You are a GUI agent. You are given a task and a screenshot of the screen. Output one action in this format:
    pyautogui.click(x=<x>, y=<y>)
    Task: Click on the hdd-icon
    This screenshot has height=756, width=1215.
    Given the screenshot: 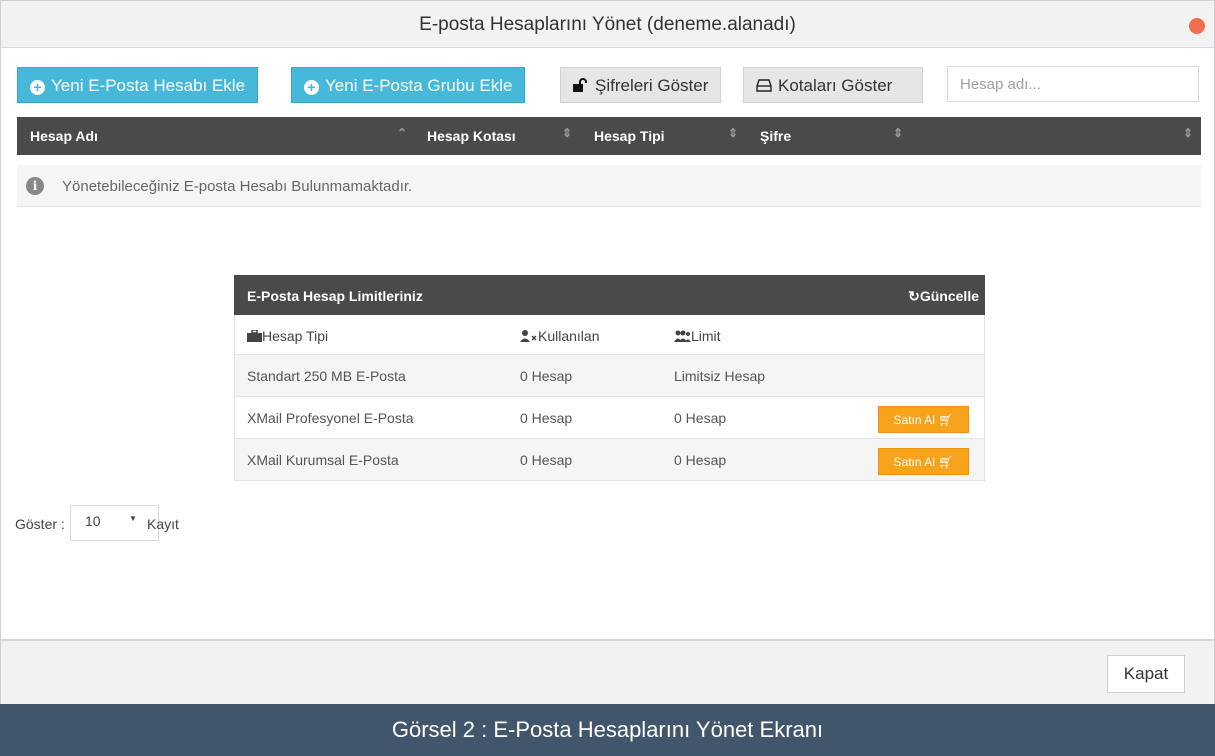 What is the action you would take?
    pyautogui.click(x=764, y=86)
    